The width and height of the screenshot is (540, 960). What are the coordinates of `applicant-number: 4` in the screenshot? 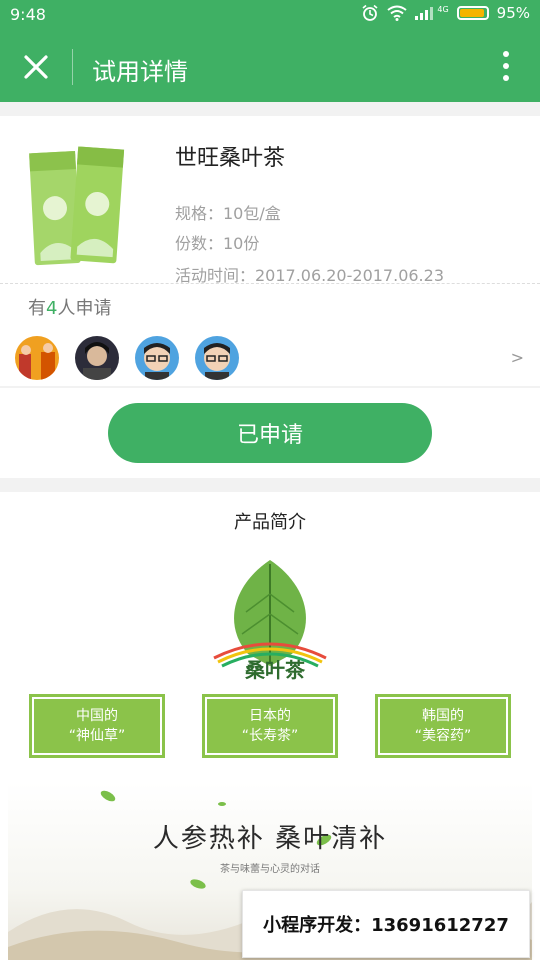 It's located at (52, 308).